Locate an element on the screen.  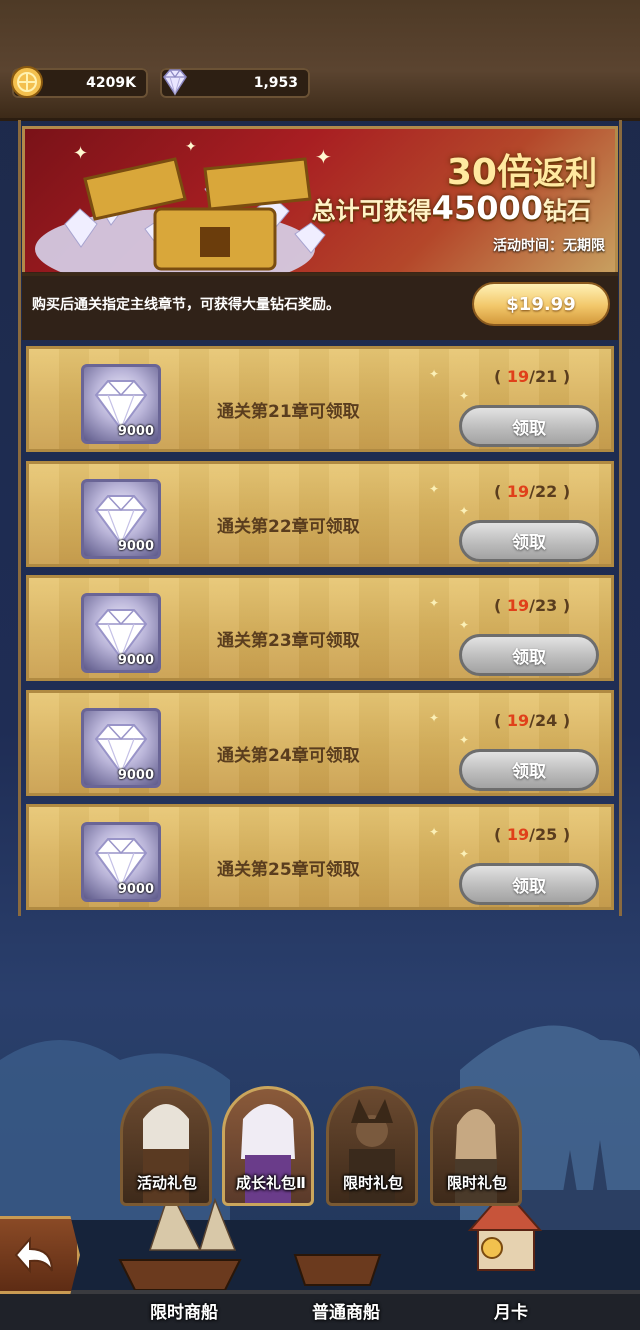
chapter-progress: ( 19/25 ) is located at coordinates (532, 834).